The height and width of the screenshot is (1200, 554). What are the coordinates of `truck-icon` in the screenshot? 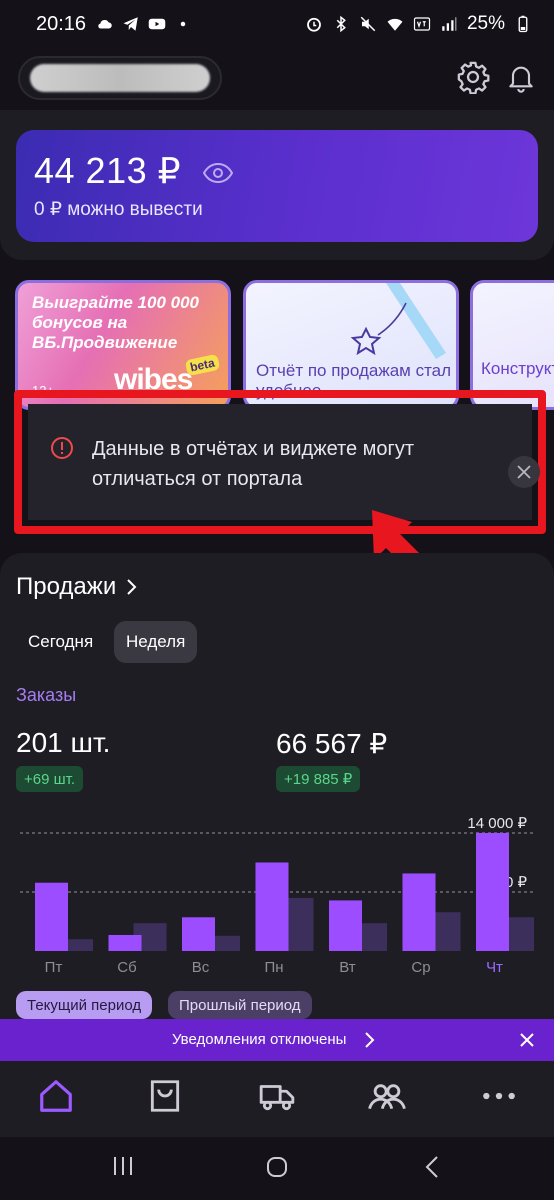 It's located at (277, 1096).